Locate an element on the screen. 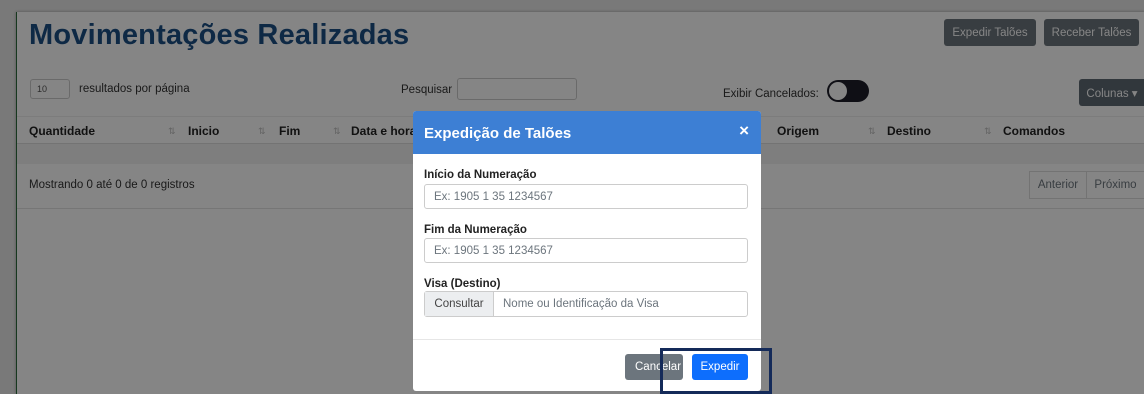  modal-footer-divider is located at coordinates (587, 339).